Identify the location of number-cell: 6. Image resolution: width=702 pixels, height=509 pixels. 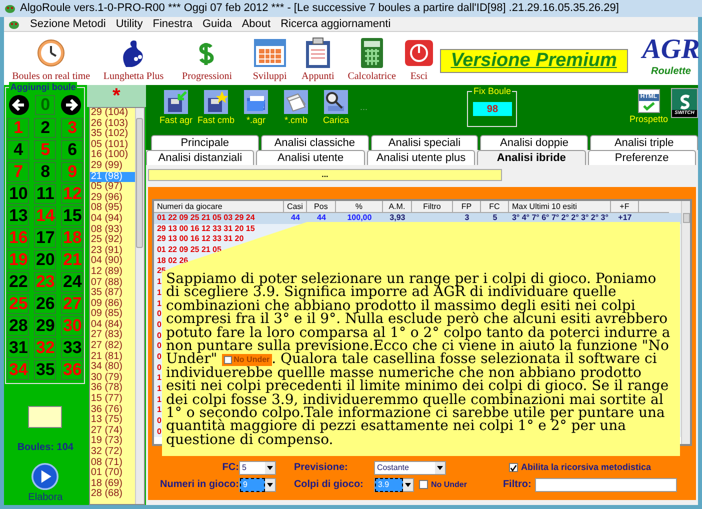
(72, 150).